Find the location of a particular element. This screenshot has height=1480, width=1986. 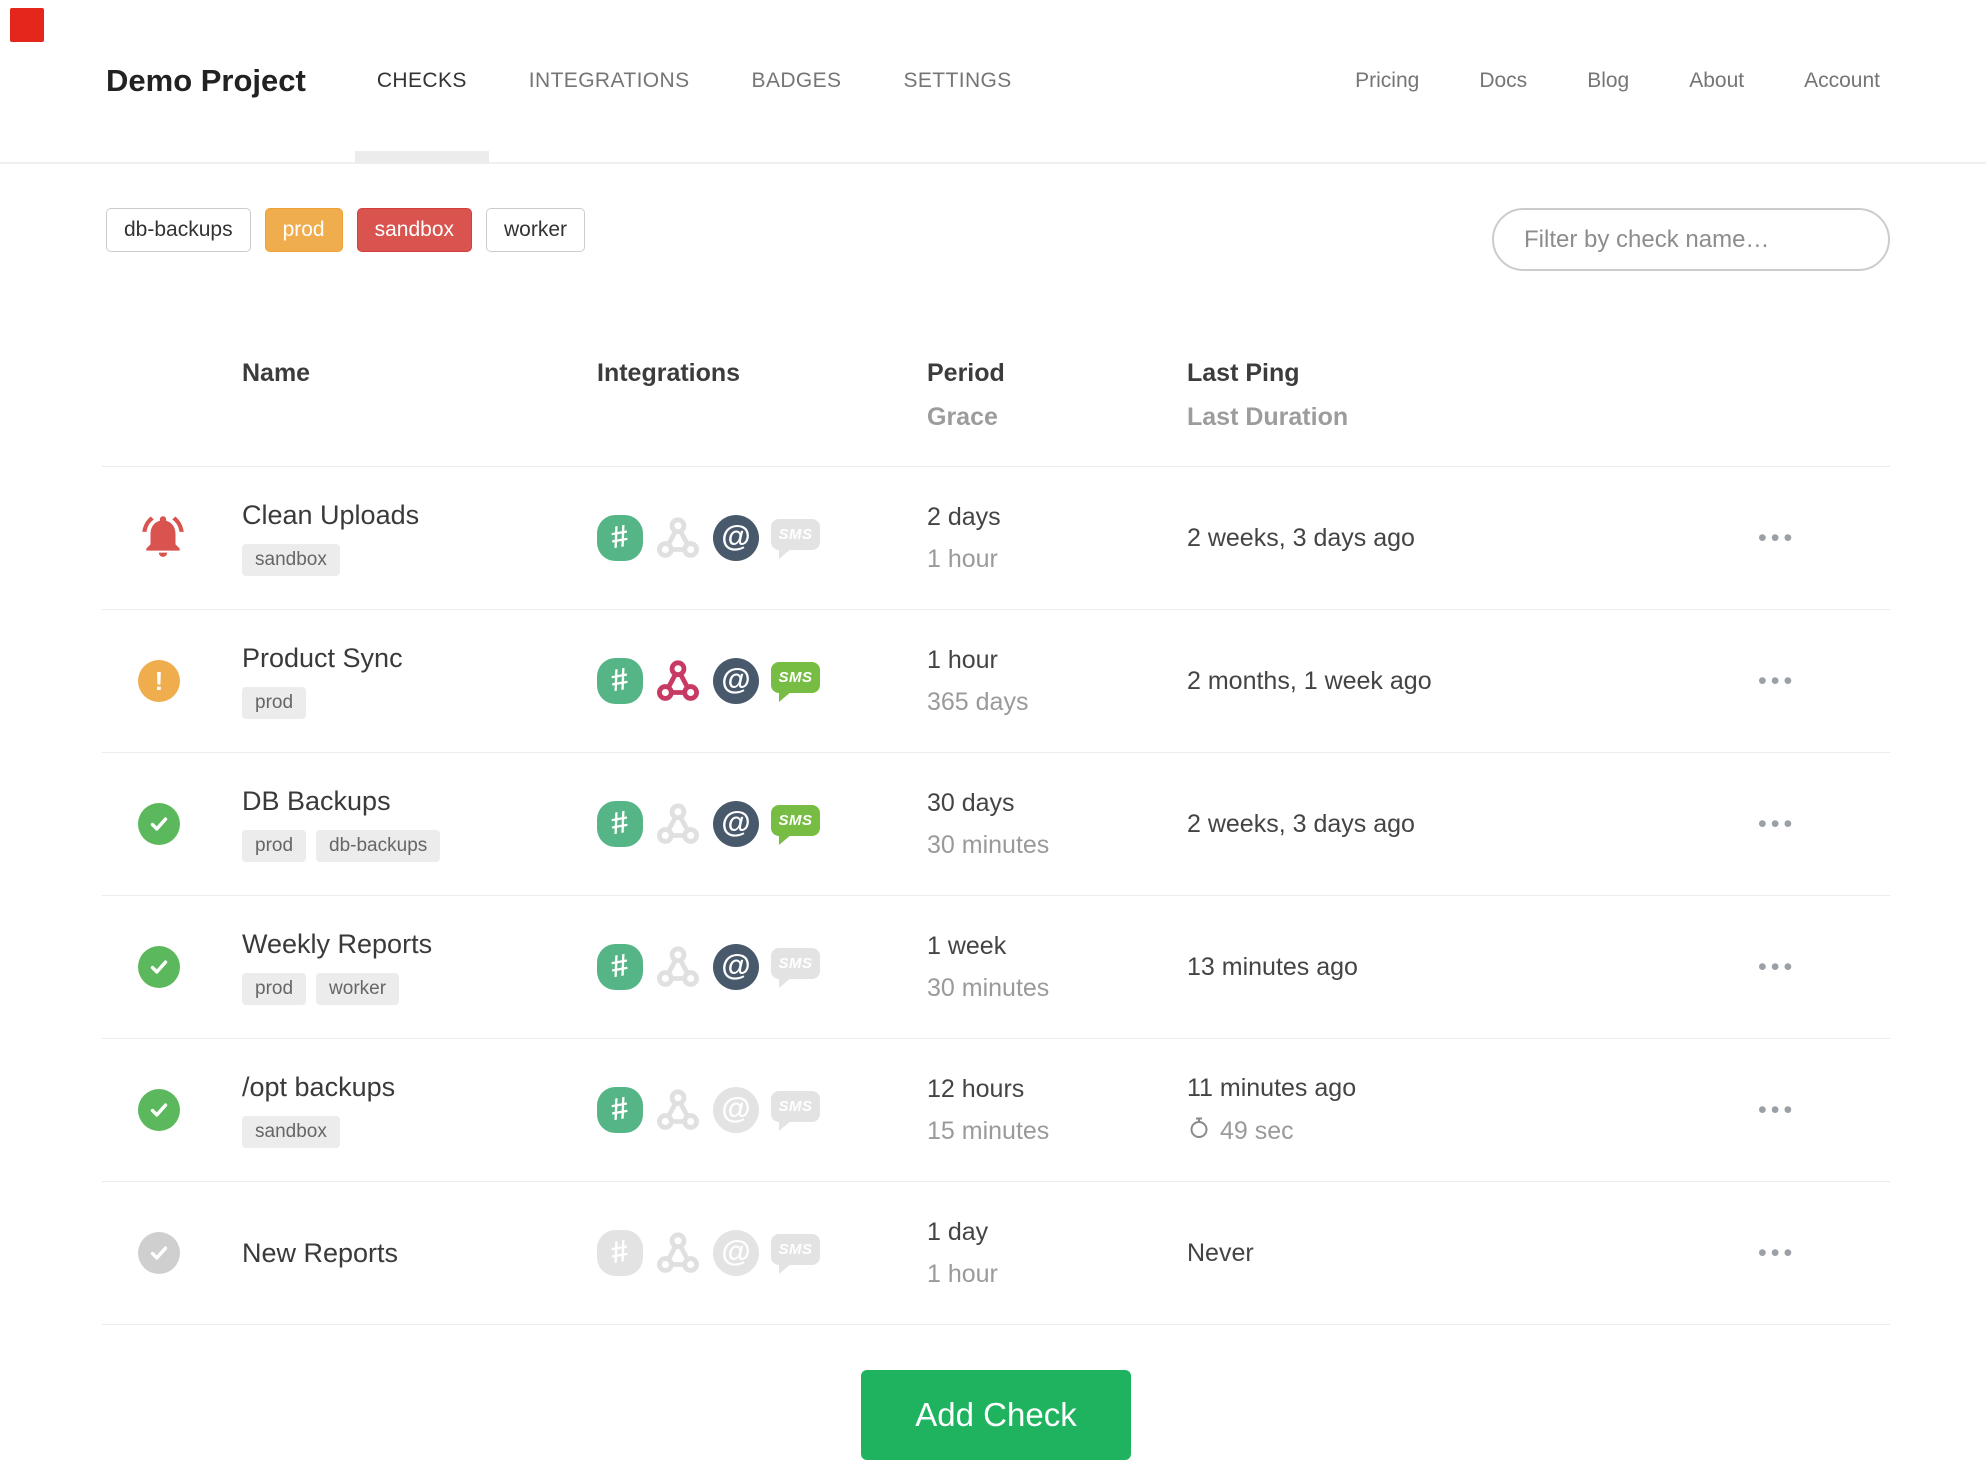

account-label: Account is located at coordinates (1842, 80).